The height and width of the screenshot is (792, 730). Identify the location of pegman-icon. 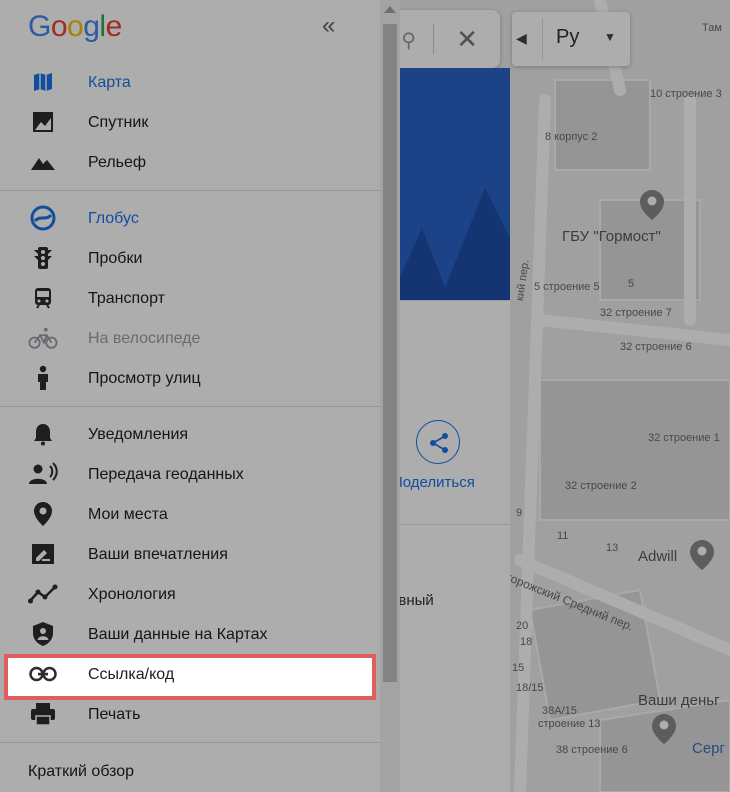
(43, 377).